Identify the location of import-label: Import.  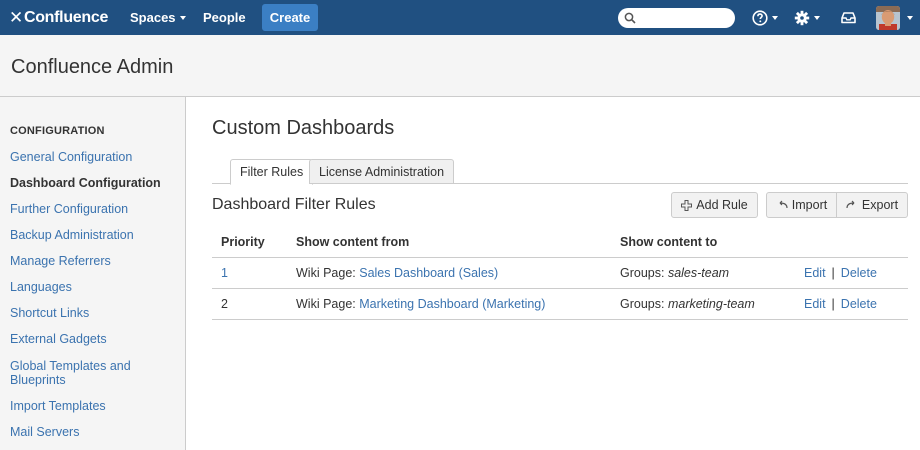
(809, 205).